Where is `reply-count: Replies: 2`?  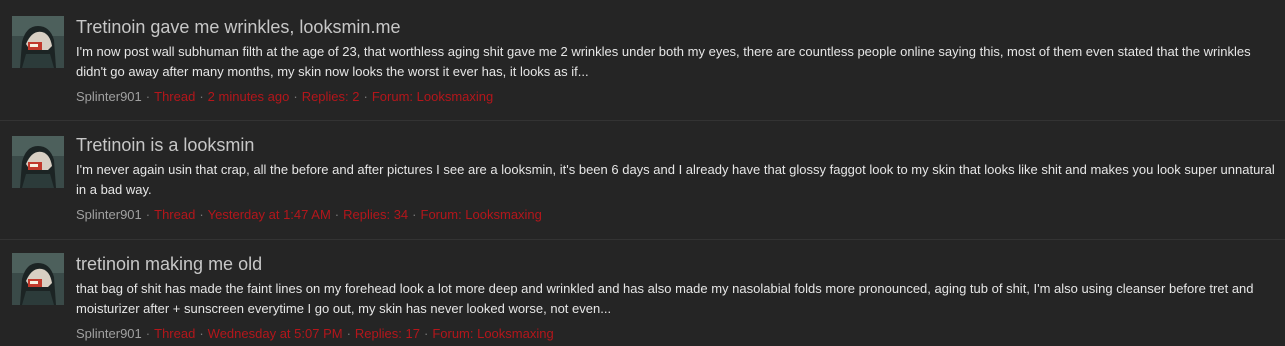
reply-count: Replies: 2 is located at coordinates (330, 96).